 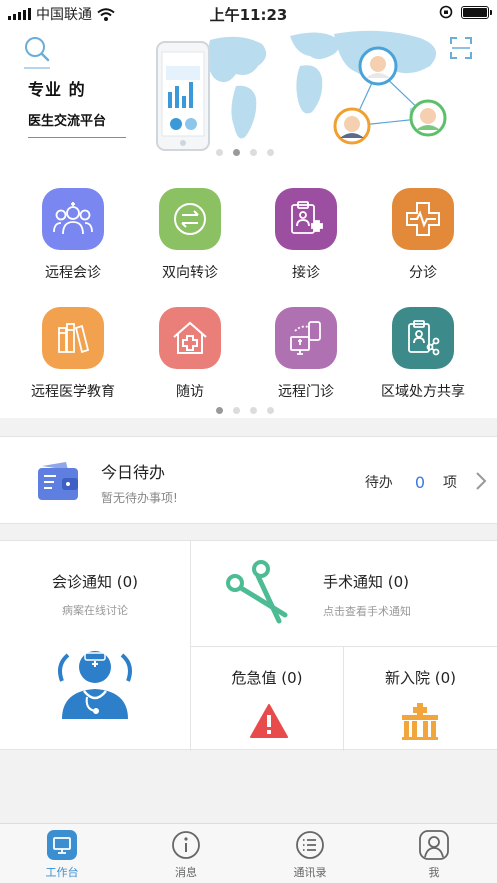 I want to click on scan-icon, so click(x=461, y=48).